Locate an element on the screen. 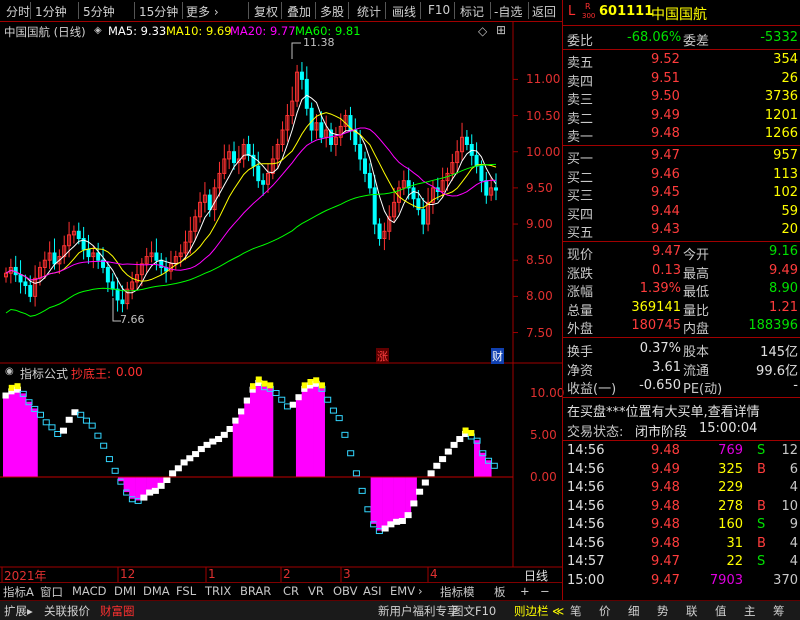 Image resolution: width=800 pixels, height=620 pixels. bottom-mid-link: 则边栏 ≪ is located at coordinates (539, 611).